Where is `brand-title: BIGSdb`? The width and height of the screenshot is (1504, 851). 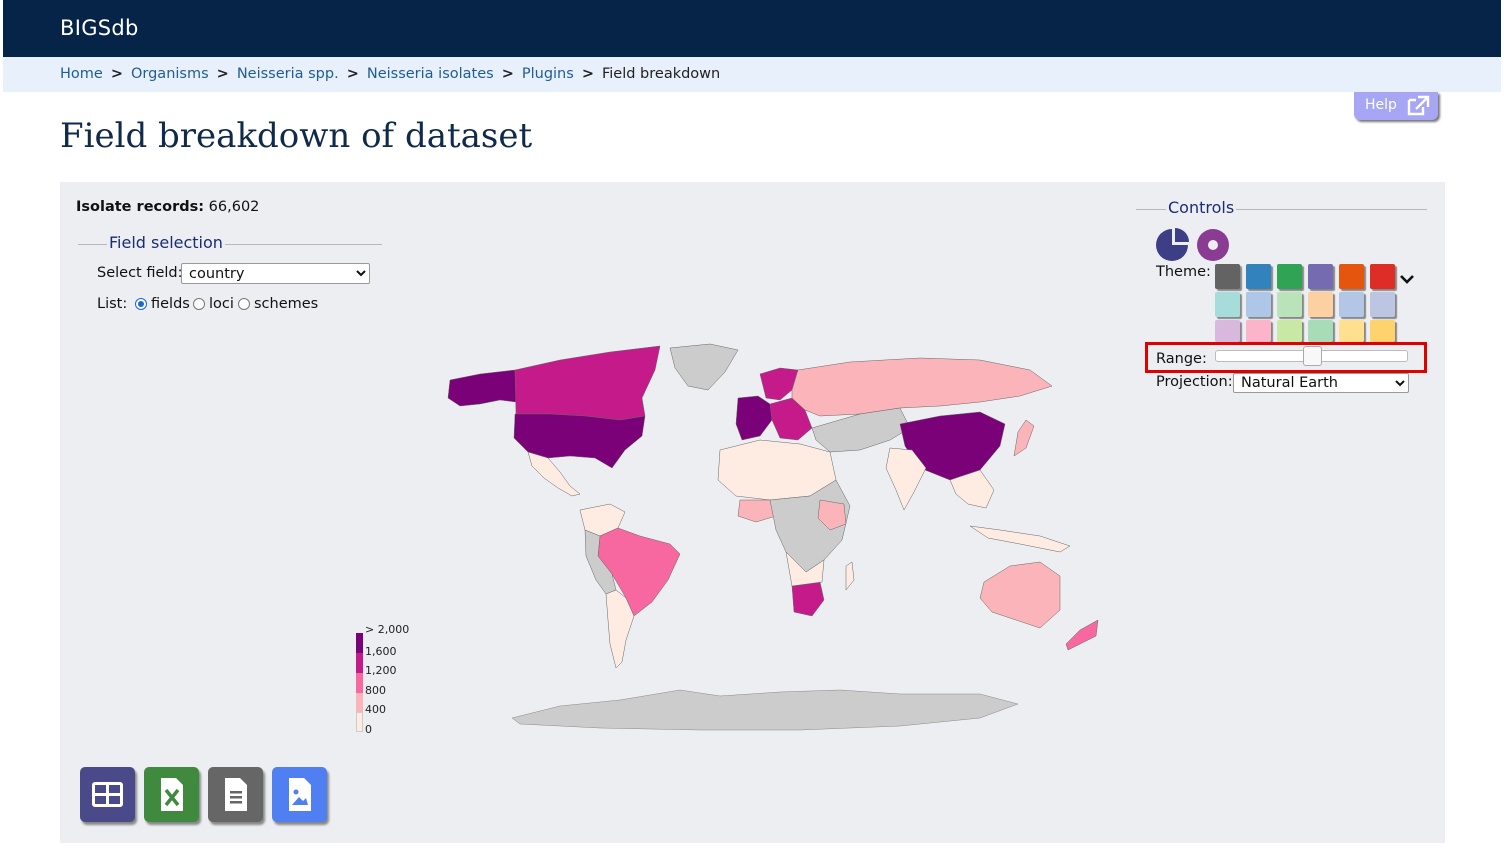 brand-title: BIGSdb is located at coordinates (99, 28).